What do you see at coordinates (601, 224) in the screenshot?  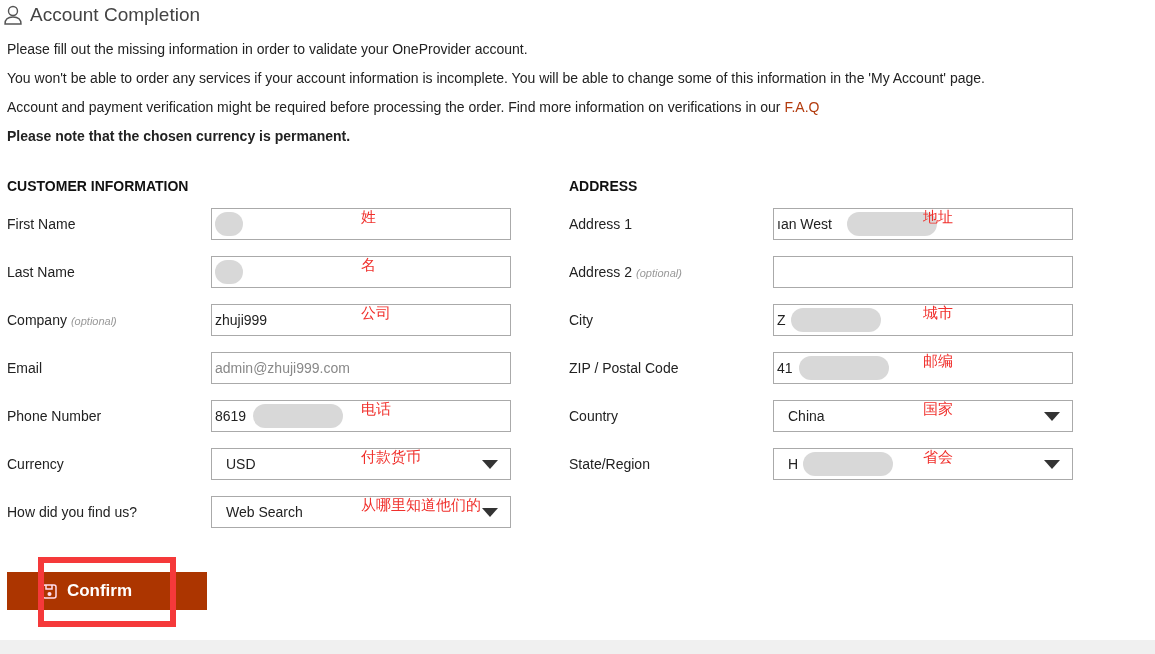 I see `field-label: Address 1` at bounding box center [601, 224].